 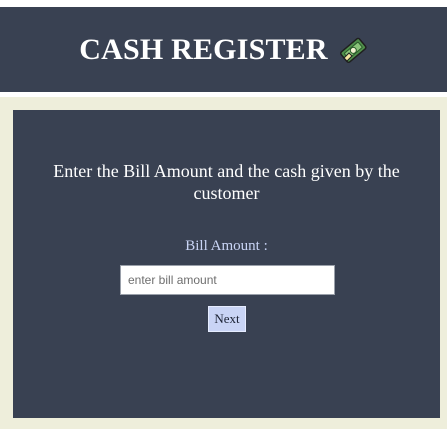 I want to click on title-text: CASH REGISTER, so click(x=203, y=49).